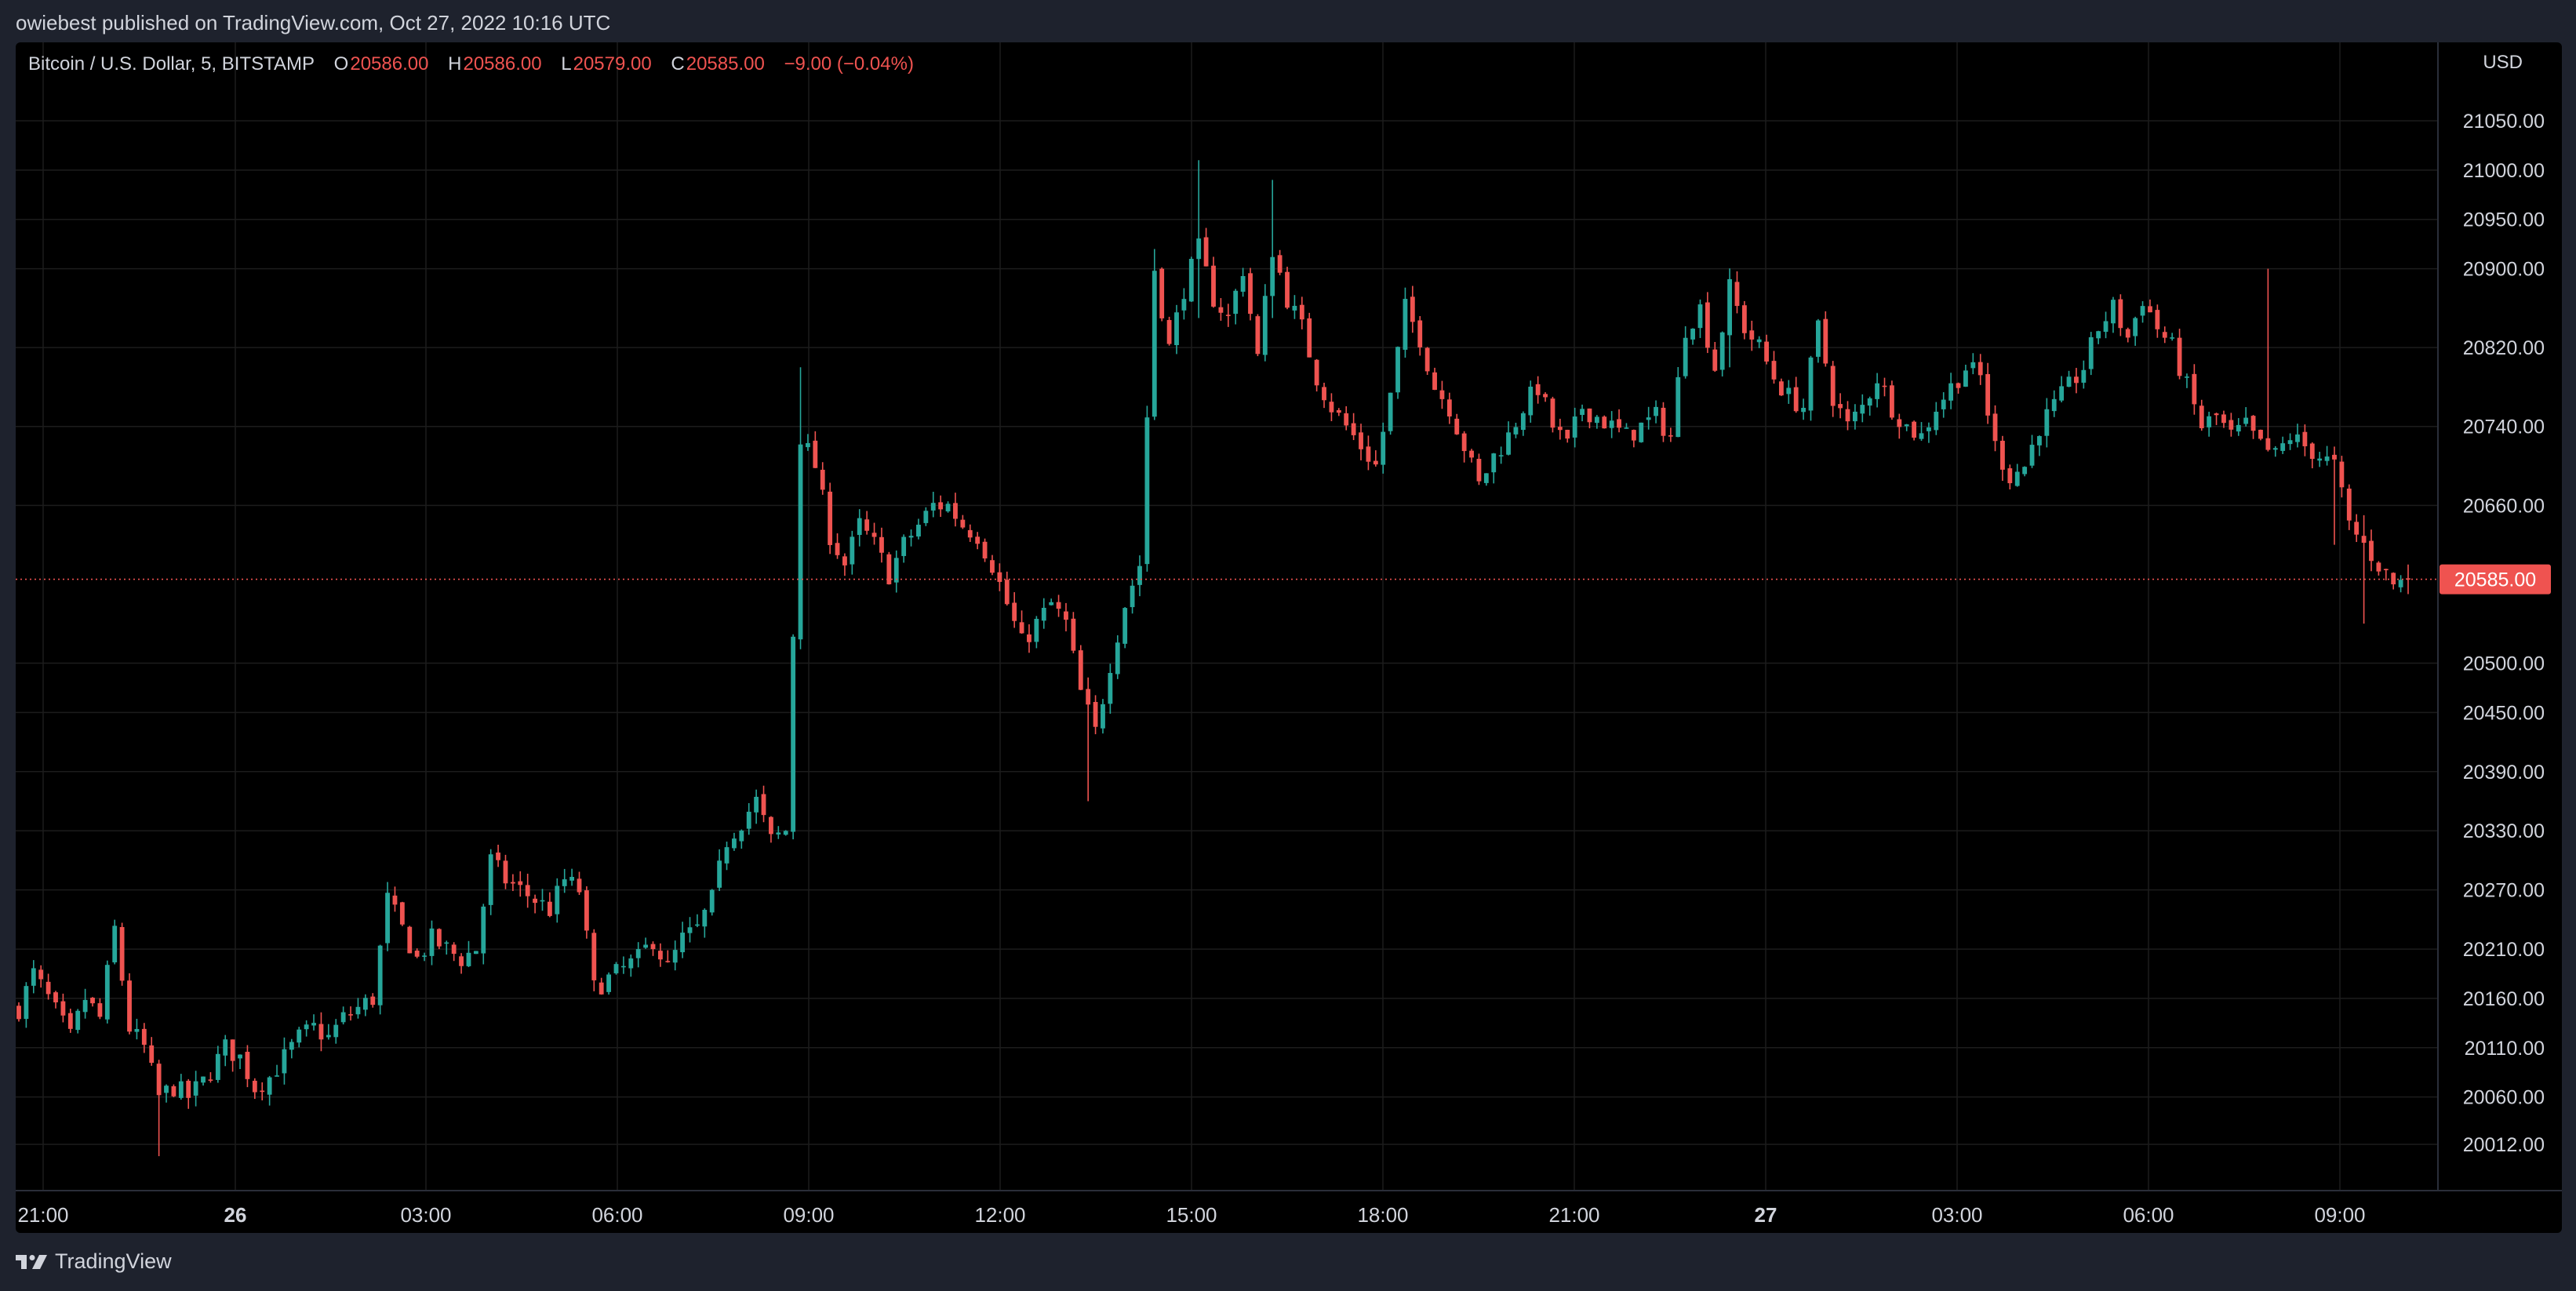 The image size is (2576, 1291). I want to click on symbol-title: Bitcoin / U.S. Dollar, 5, BITSTAMP, so click(171, 64).